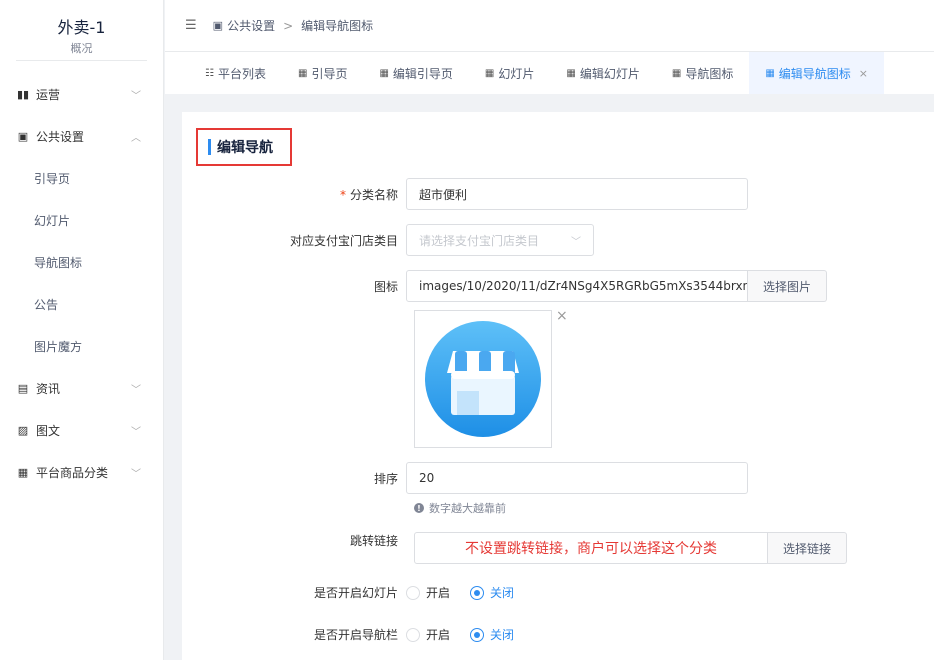 The height and width of the screenshot is (660, 934). I want to click on tab-label: 导航图标, so click(709, 73).